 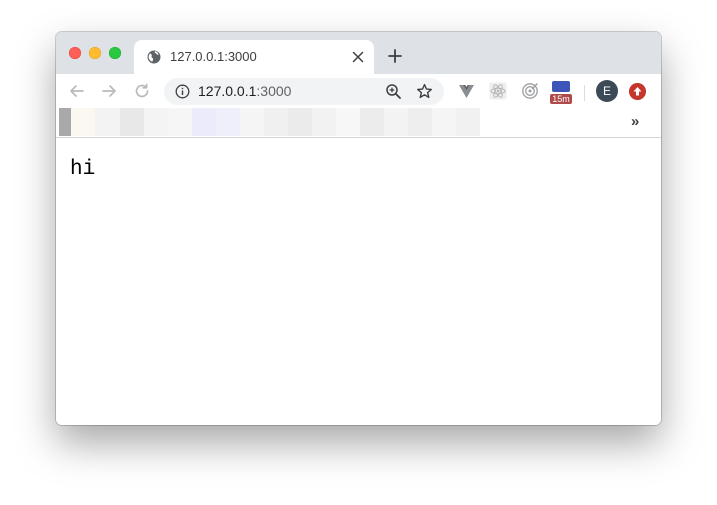 I want to click on tab-title: 127.0.0.1:3000, so click(x=213, y=56).